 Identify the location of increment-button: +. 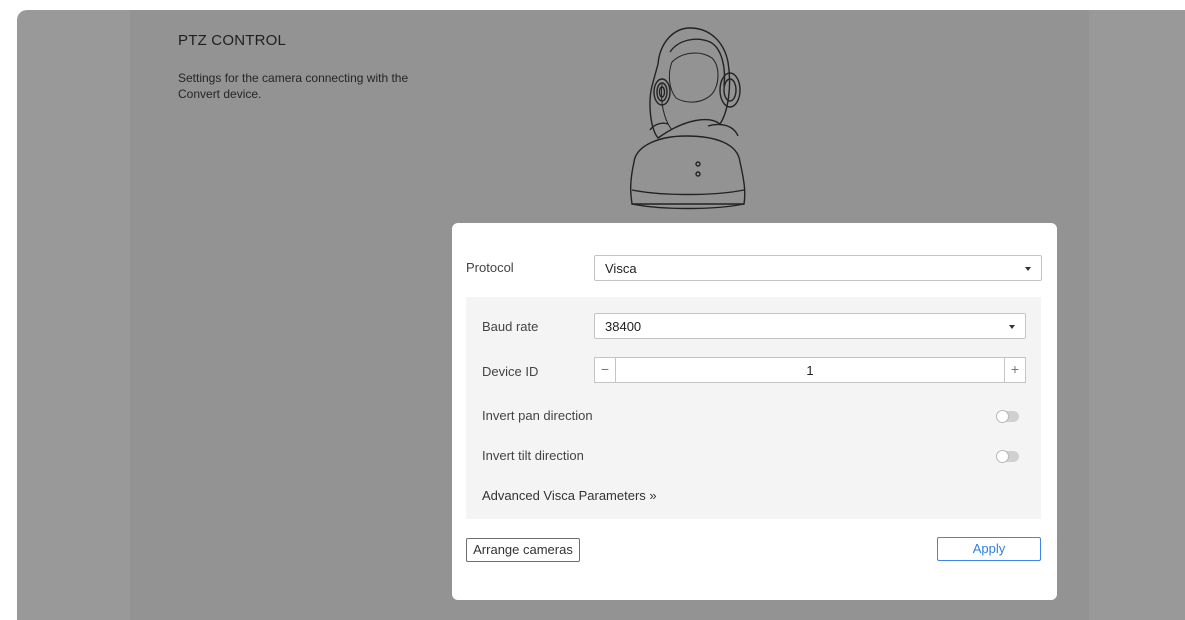
(1014, 370).